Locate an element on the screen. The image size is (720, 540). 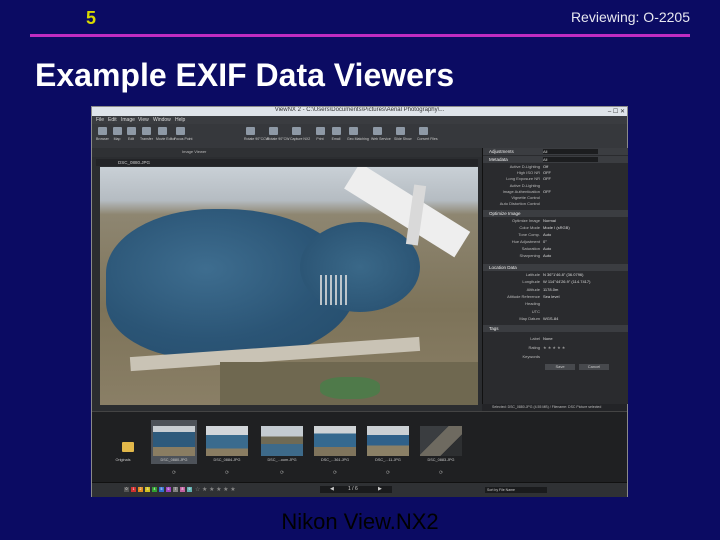
metadata-key: Heading is located at coordinates (532, 304).